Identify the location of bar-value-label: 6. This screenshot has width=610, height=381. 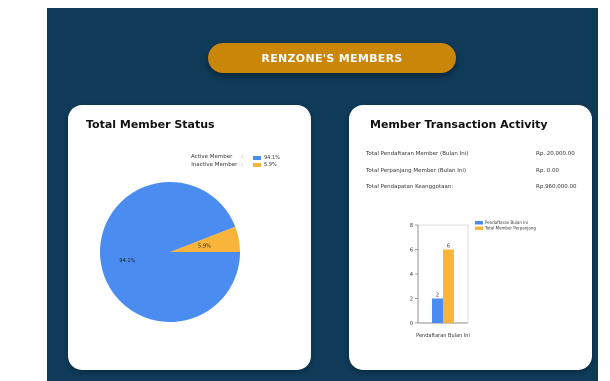
(448, 247).